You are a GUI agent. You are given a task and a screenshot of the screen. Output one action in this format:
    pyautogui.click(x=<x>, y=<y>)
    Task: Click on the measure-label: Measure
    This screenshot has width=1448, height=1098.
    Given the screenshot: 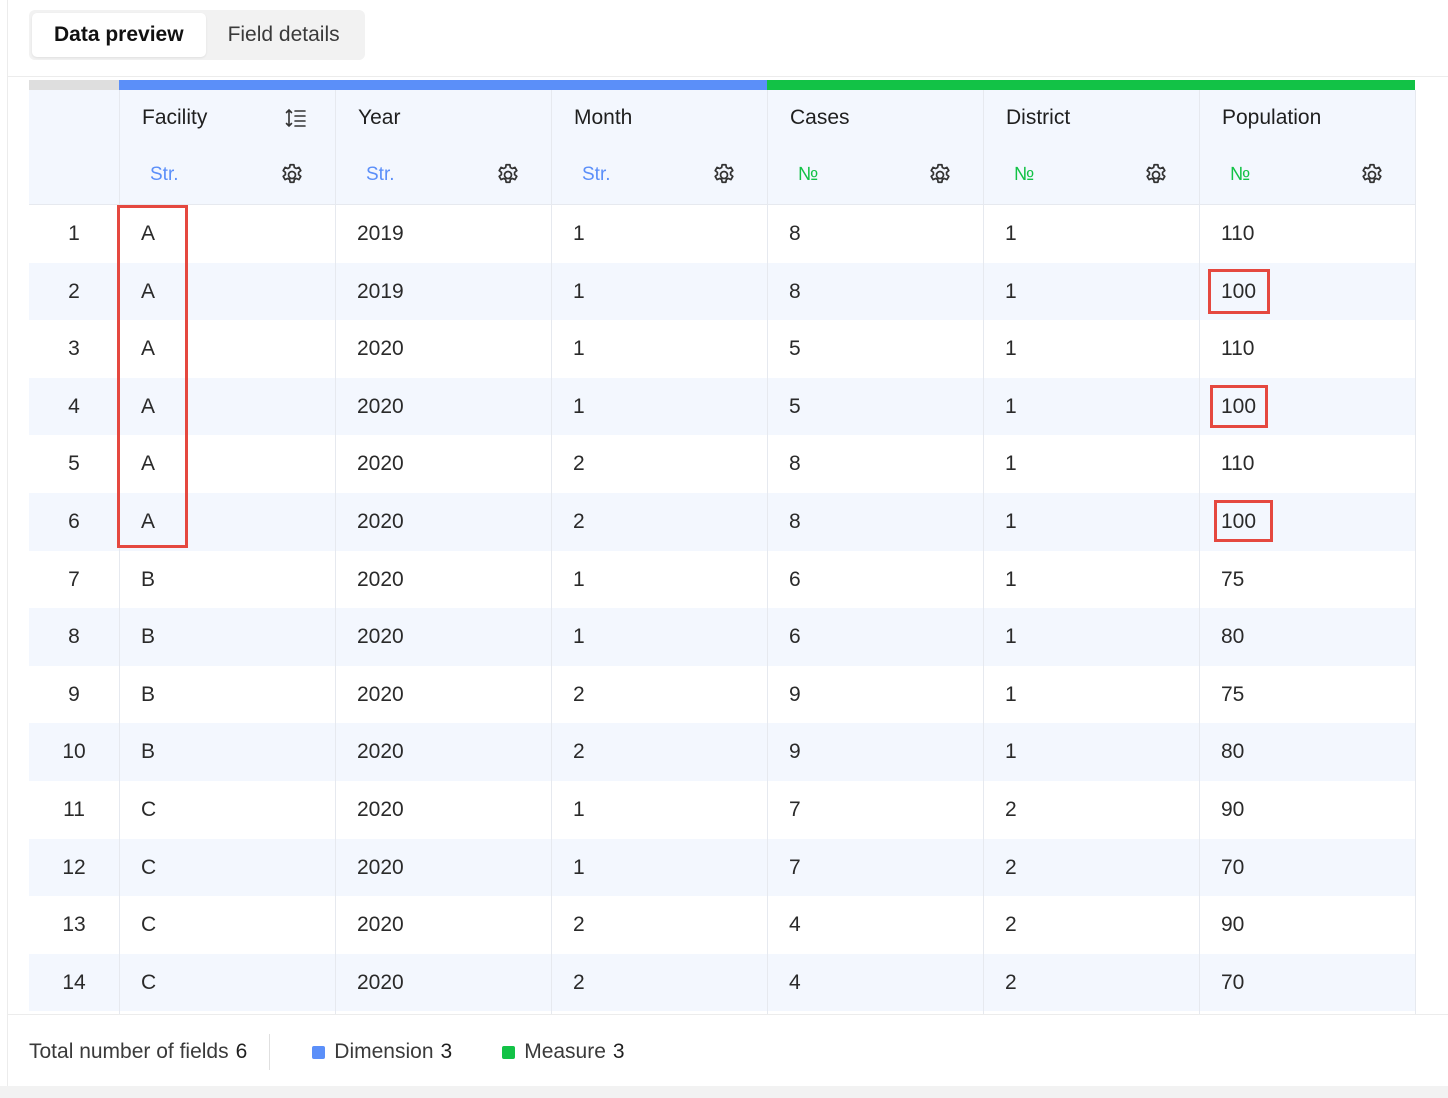 What is the action you would take?
    pyautogui.click(x=565, y=1051)
    